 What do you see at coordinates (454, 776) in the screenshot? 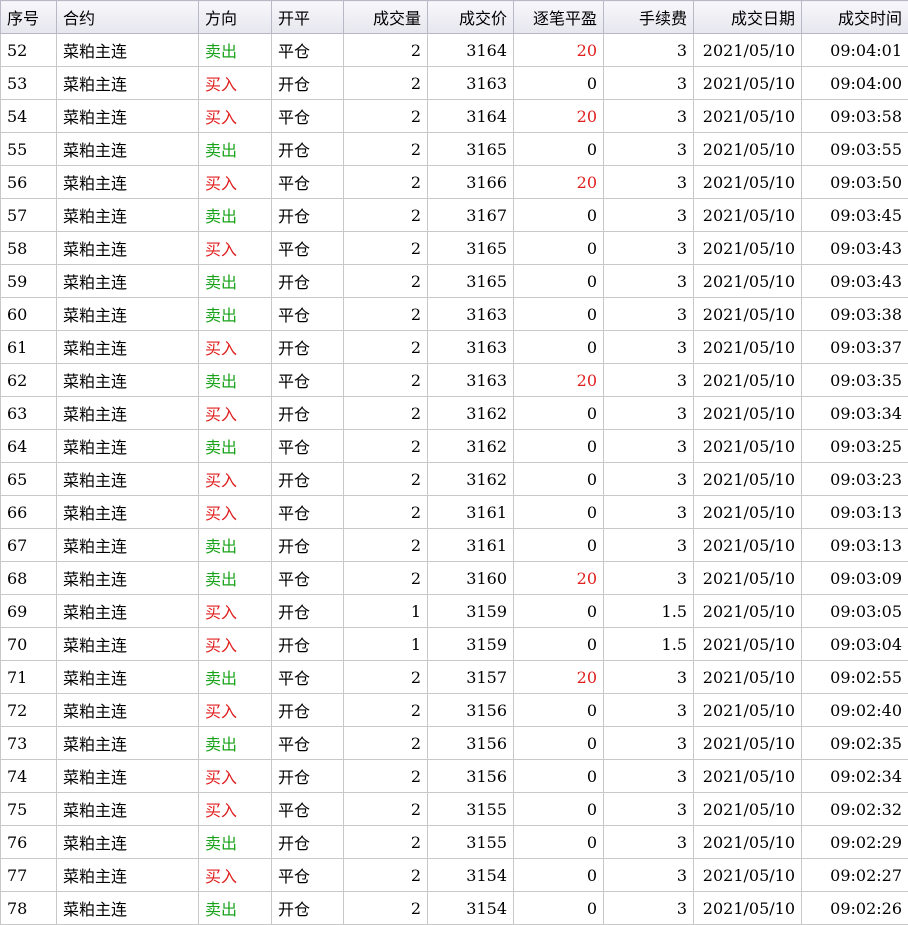
I see `table-row: 74菜粕主连买入开仓23156032021/05/1009:02:34` at bounding box center [454, 776].